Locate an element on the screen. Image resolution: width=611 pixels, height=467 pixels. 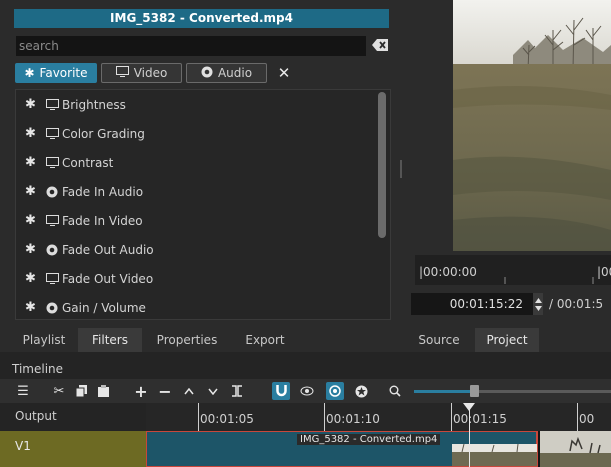
close-icon: ✕ is located at coordinates (284, 73).